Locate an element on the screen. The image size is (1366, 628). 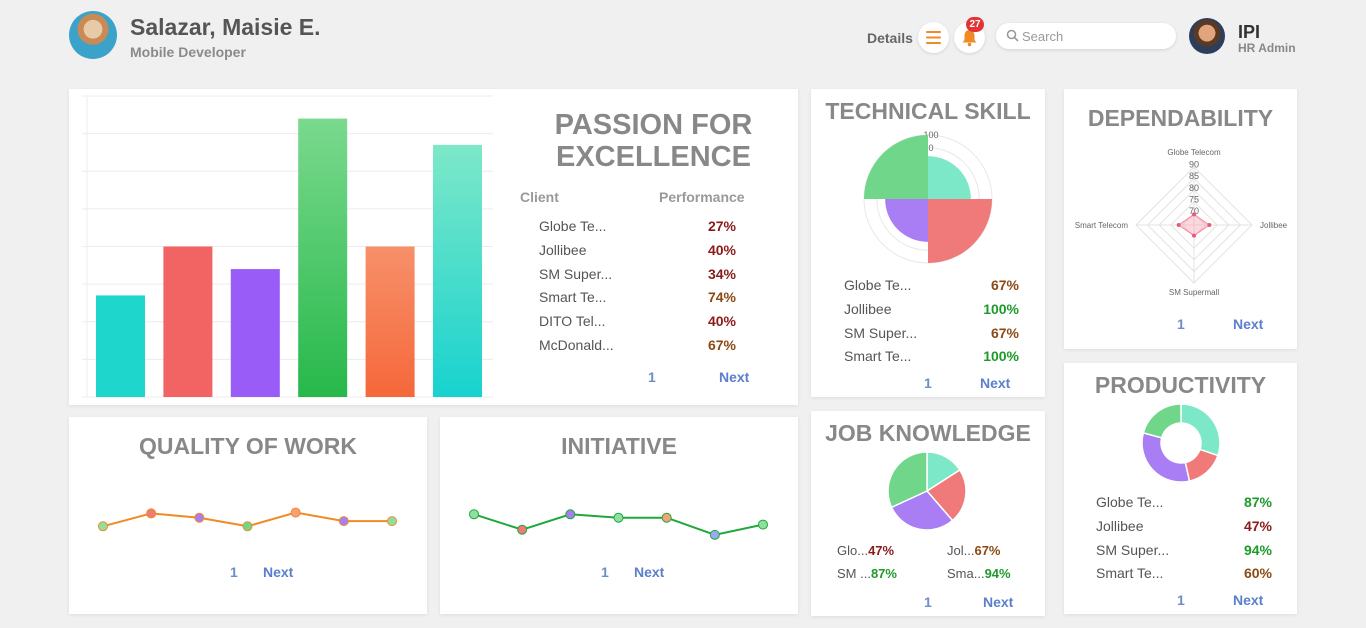
radar-axis-label: Globe Telecom is located at coordinates (1194, 152).